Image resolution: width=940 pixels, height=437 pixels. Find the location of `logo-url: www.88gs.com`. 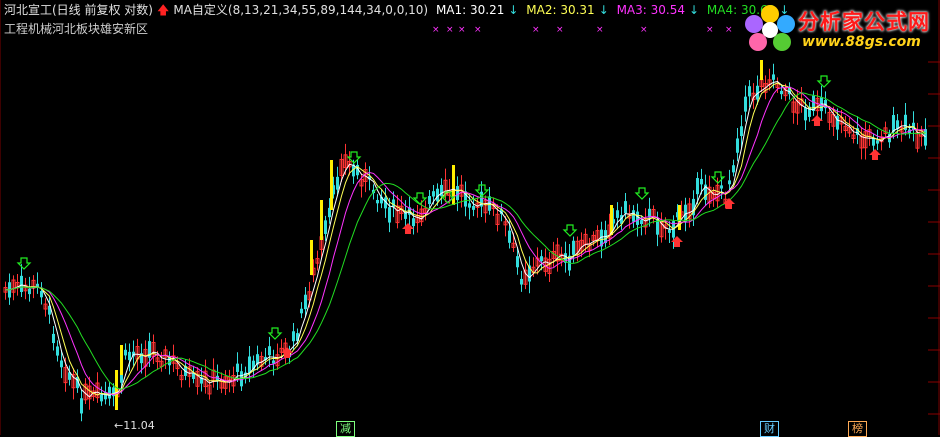

logo-url: www.88gs.com is located at coordinates (861, 42).